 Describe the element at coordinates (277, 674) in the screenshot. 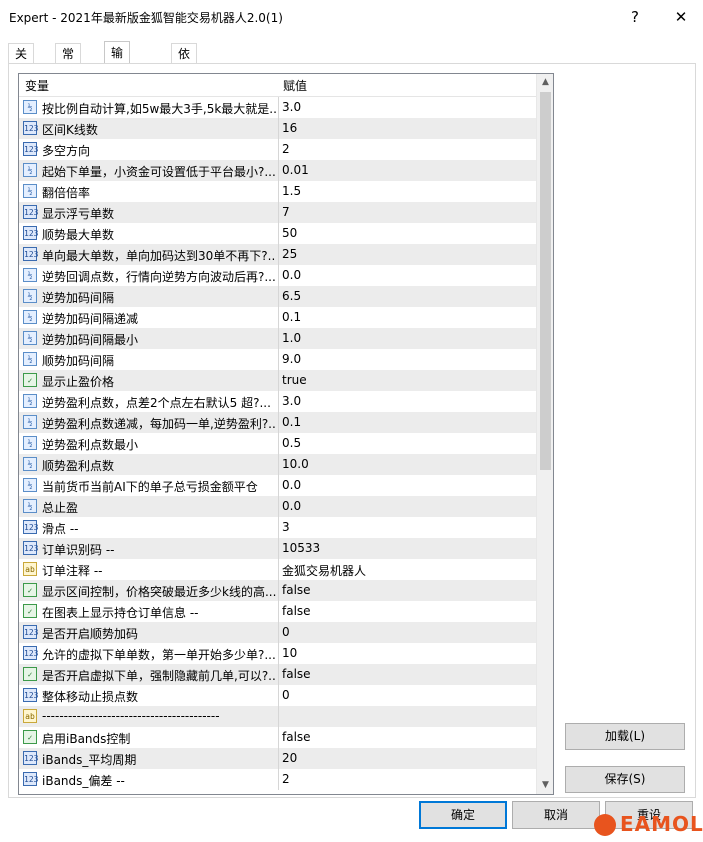

I see `parameter-row: ✓ 是否开启虚拟下单，强制隐藏前几单,可以?... false` at that location.